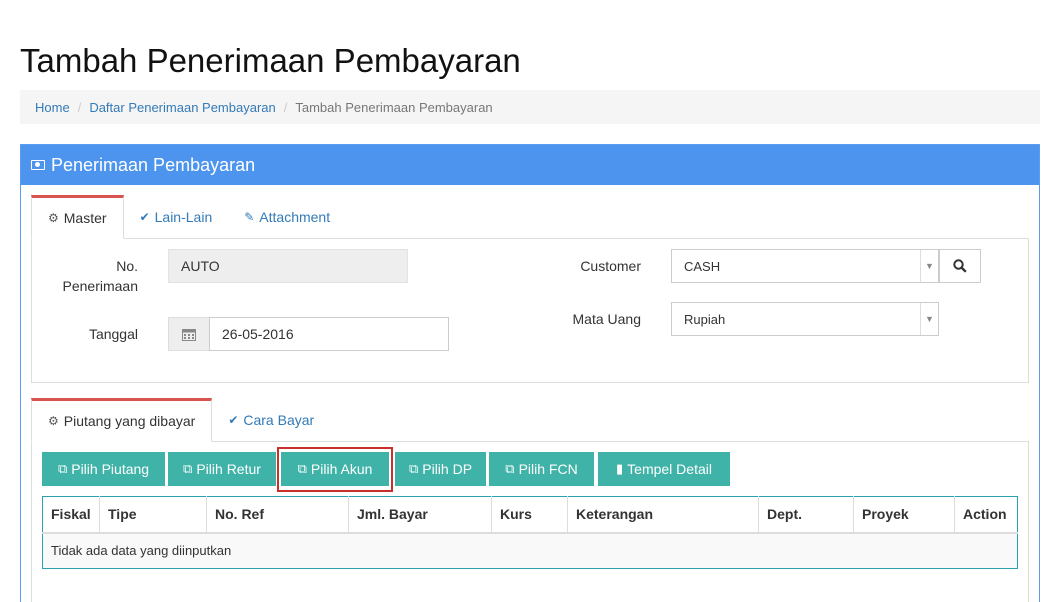 The width and height of the screenshot is (1045, 602). What do you see at coordinates (52, 107) in the screenshot?
I see `breadcrumb-home-link: Home` at bounding box center [52, 107].